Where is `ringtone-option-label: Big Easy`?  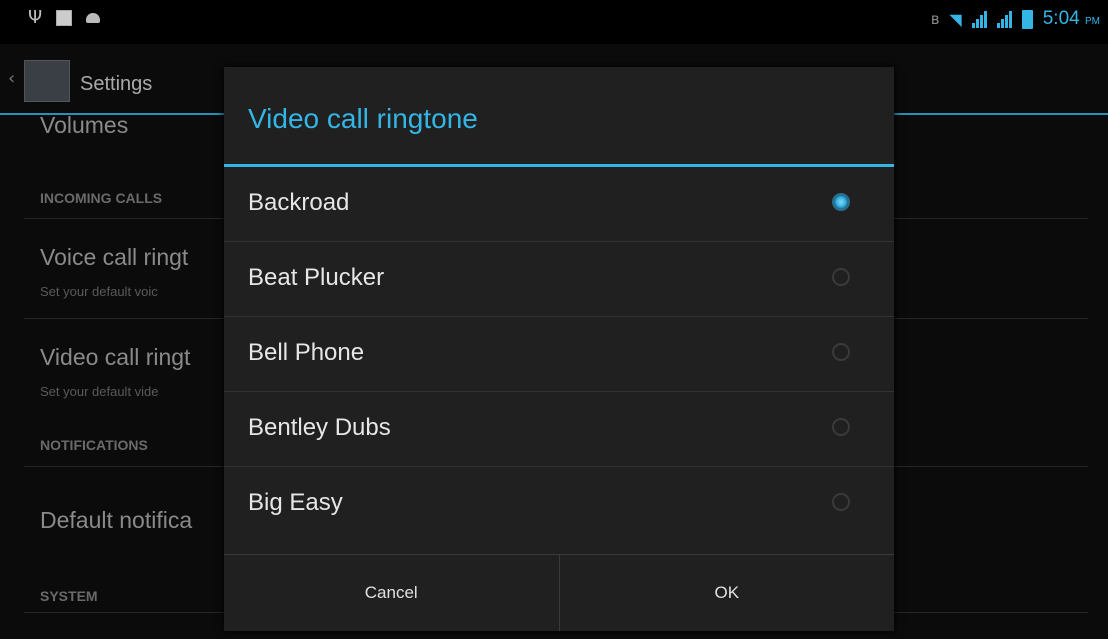 ringtone-option-label: Big Easy is located at coordinates (295, 502).